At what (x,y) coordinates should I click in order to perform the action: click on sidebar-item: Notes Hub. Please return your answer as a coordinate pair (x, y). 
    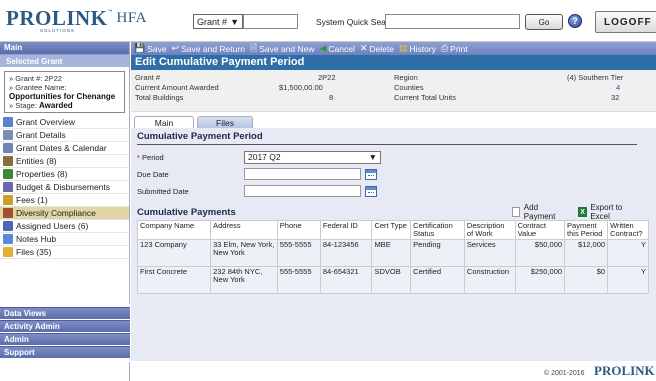
    Looking at the image, I should click on (64, 239).